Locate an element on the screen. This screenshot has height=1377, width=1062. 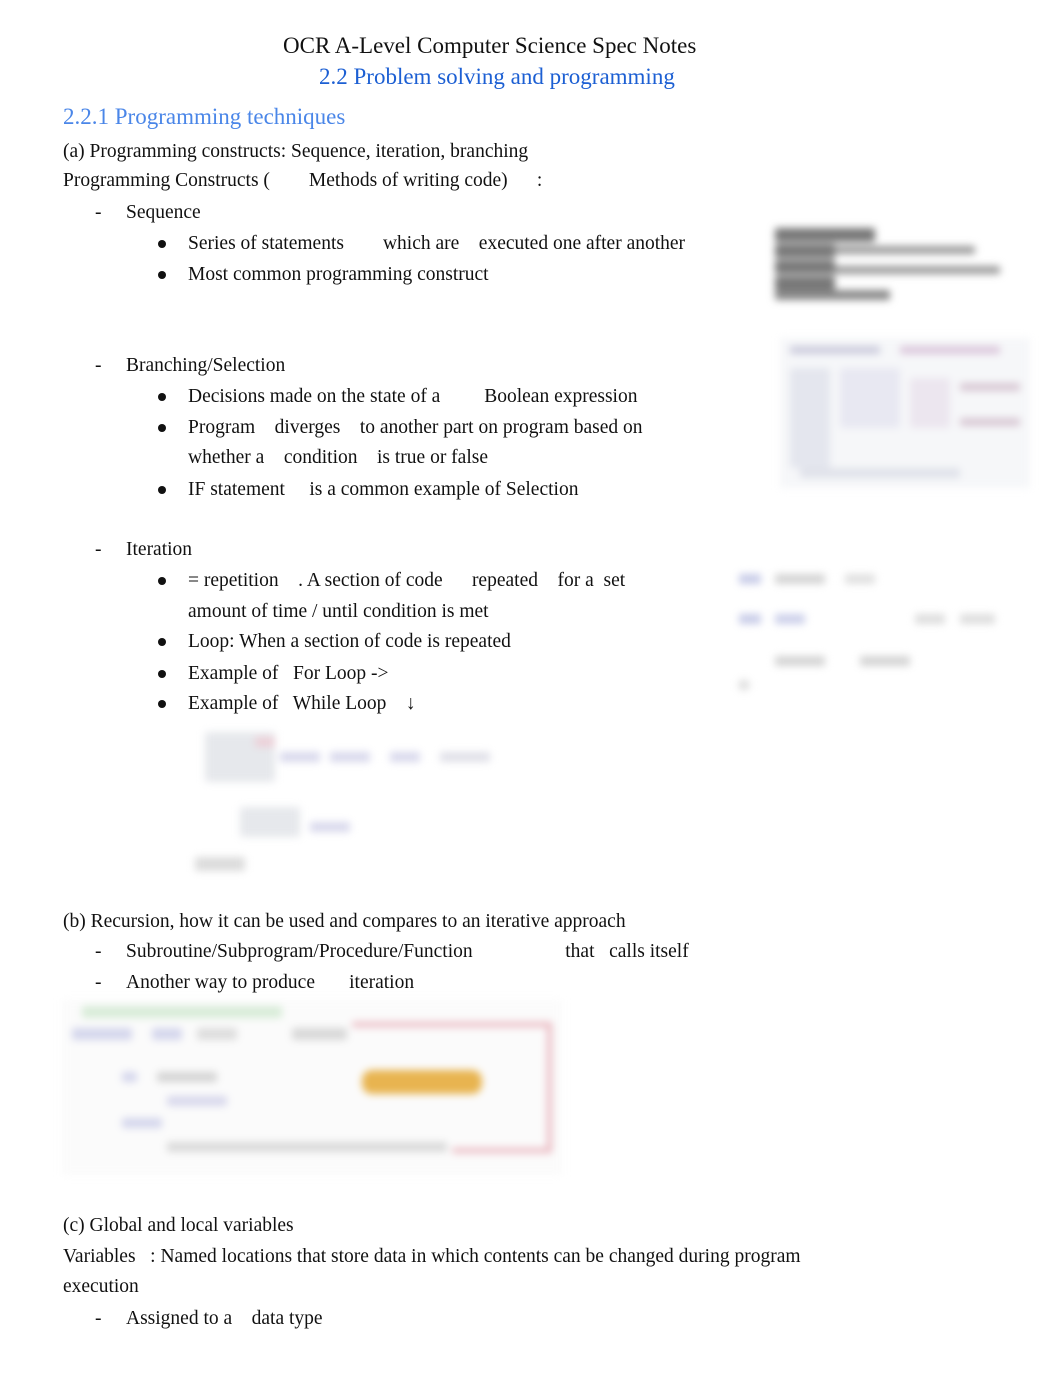
list-item: Assigned to a data type is located at coordinates (224, 1318).